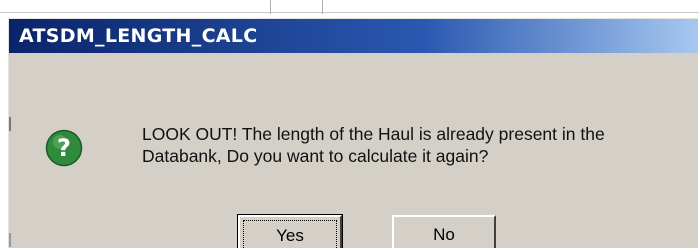  Describe the element at coordinates (138, 36) in the screenshot. I see `dialog-title: ATSDM_LENGTH_CALC` at that location.